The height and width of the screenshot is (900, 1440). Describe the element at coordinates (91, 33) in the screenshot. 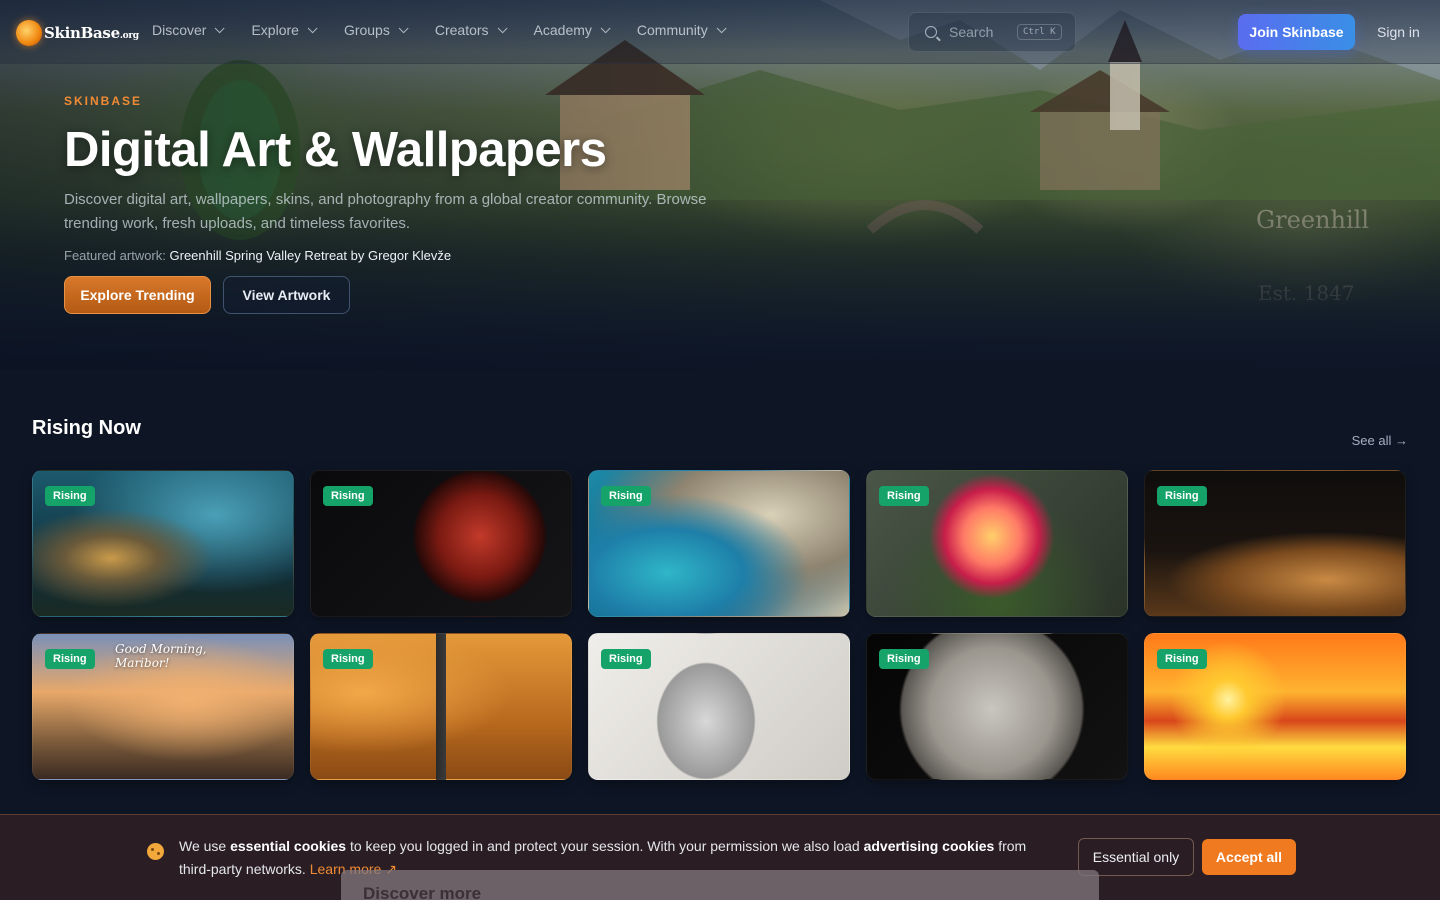

I see `logo-text: SkinBase.org` at that location.